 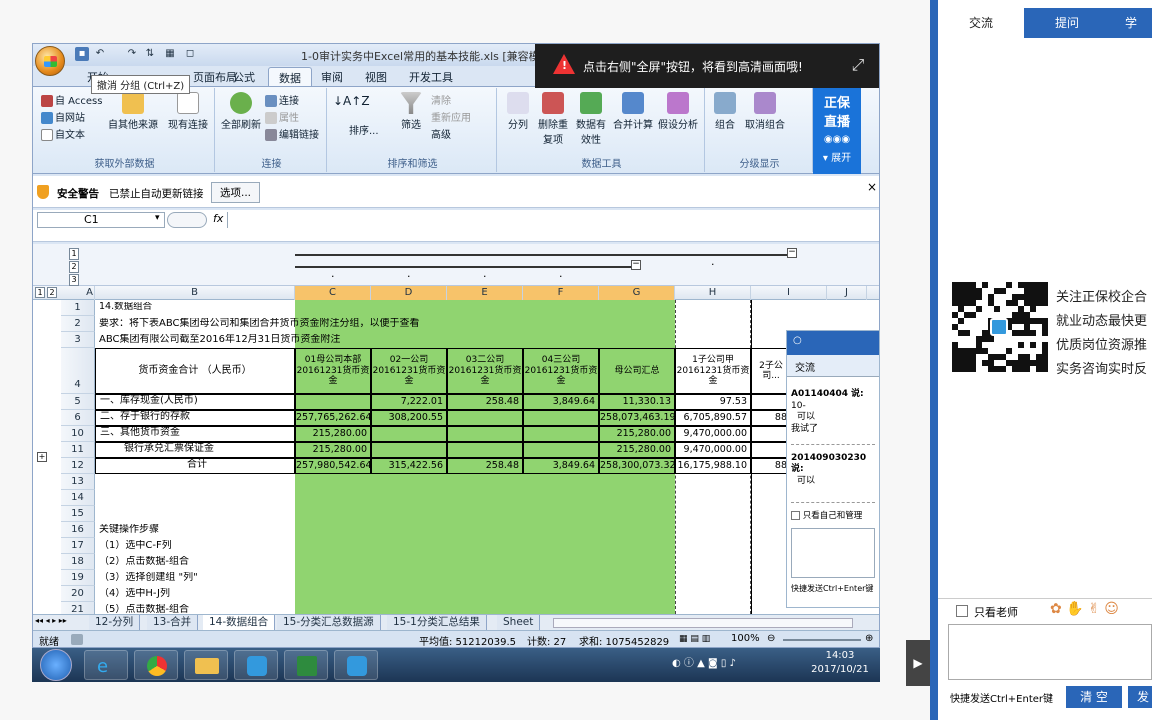 What do you see at coordinates (42, 457) in the screenshot?
I see `expand-rows-button: +` at bounding box center [42, 457].